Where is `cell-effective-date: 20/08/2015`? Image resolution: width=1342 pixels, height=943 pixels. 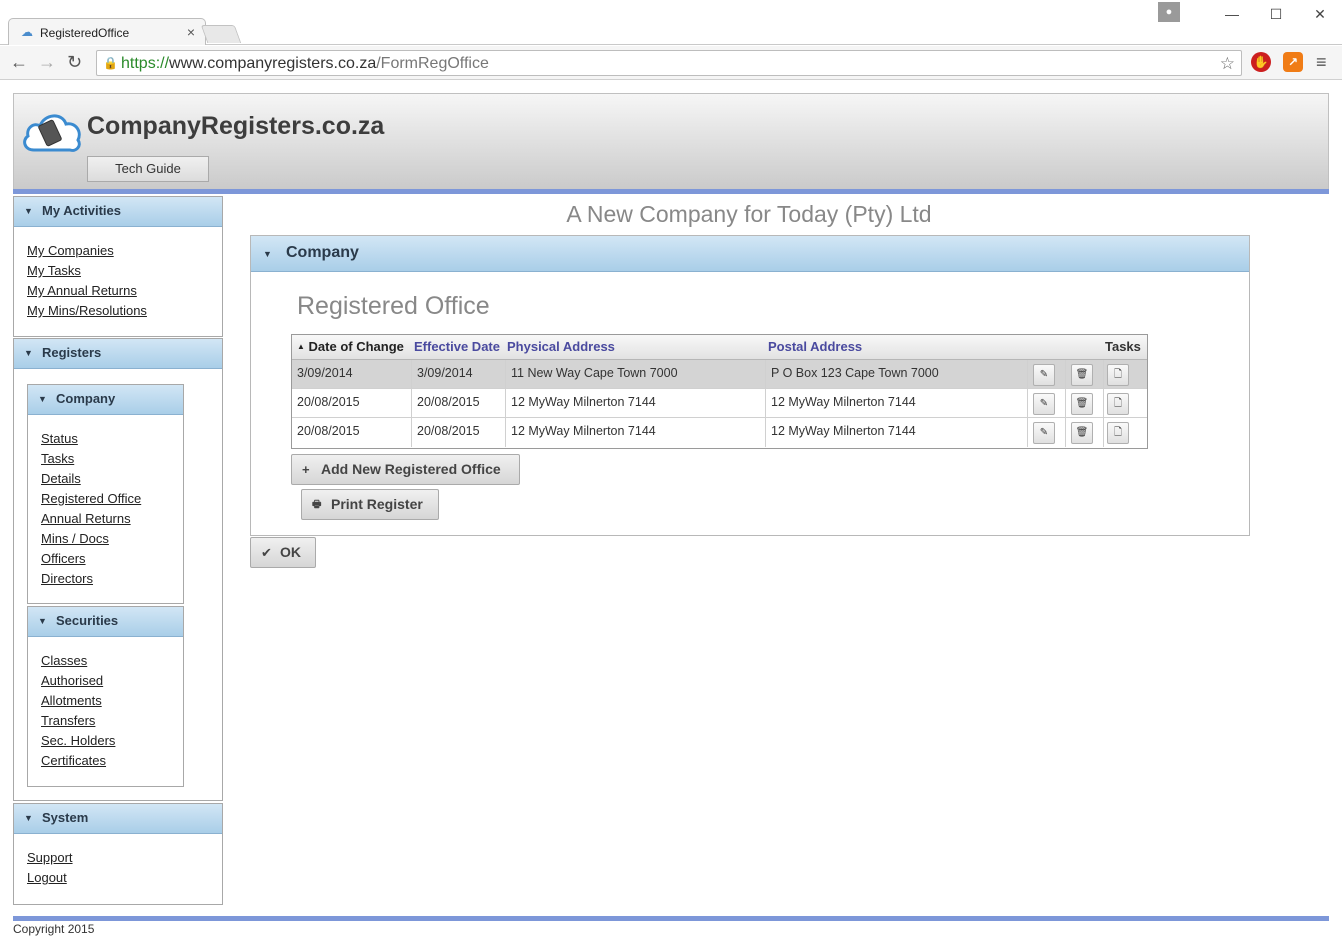
cell-effective-date: 20/08/2015 is located at coordinates (459, 432).